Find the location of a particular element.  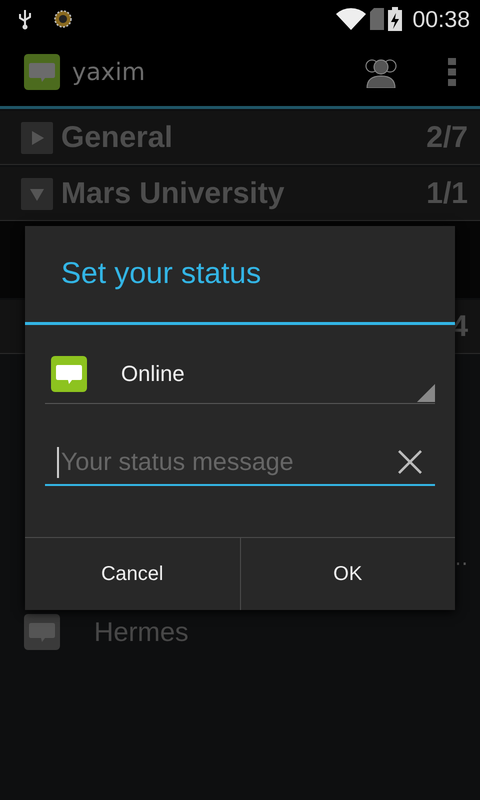

group-count: 2/7 is located at coordinates (447, 137).